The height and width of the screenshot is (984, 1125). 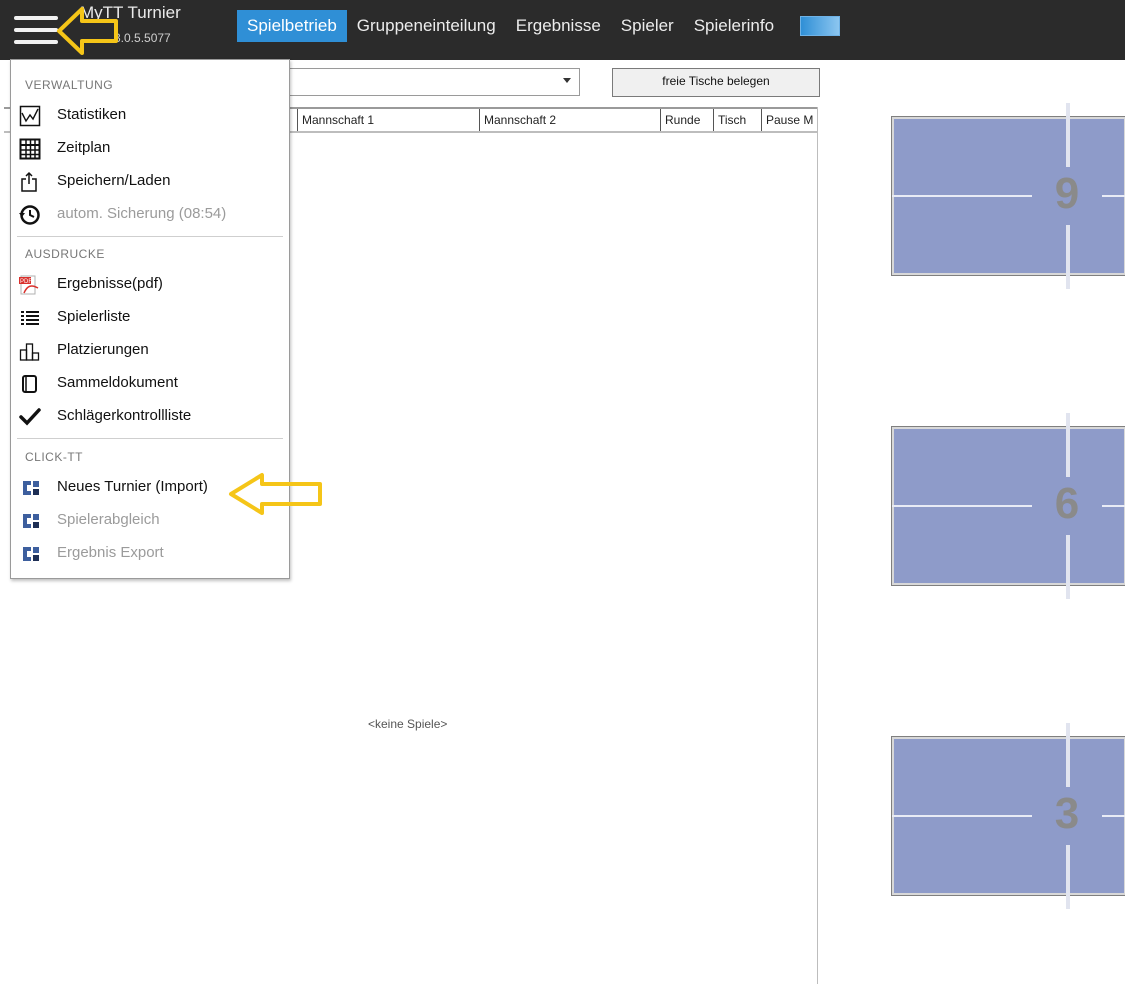 What do you see at coordinates (36, 30) in the screenshot?
I see `hamburger-menu-button` at bounding box center [36, 30].